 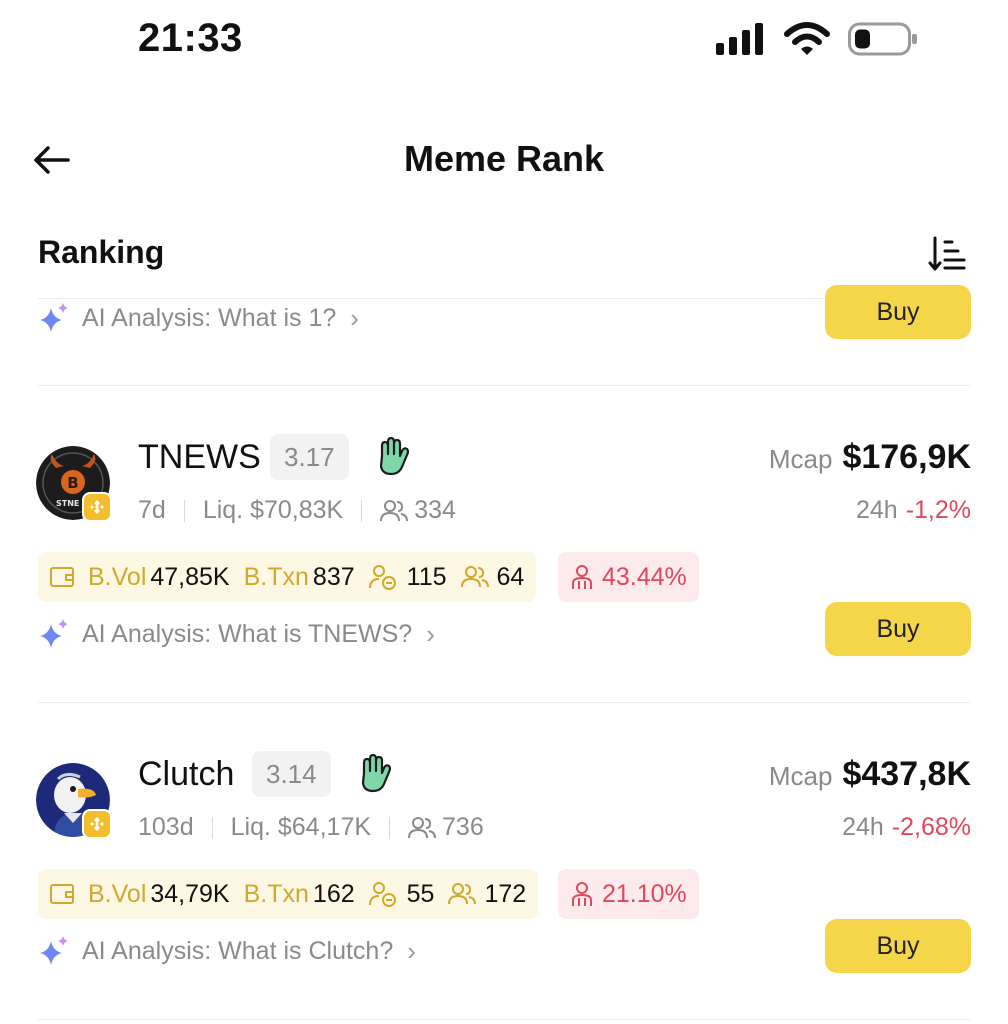 I want to click on score-badge: 3.14, so click(x=291, y=774).